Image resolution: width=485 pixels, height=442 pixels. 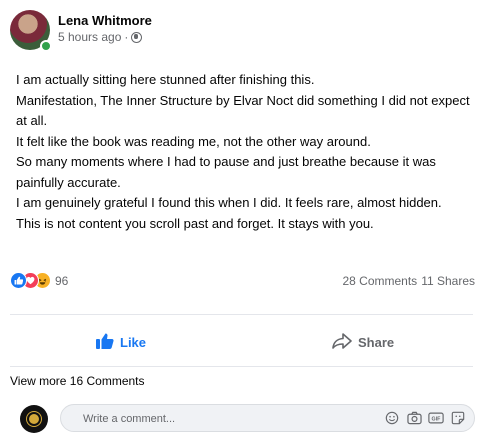 What do you see at coordinates (105, 342) in the screenshot?
I see `thumbs-up-icon` at bounding box center [105, 342].